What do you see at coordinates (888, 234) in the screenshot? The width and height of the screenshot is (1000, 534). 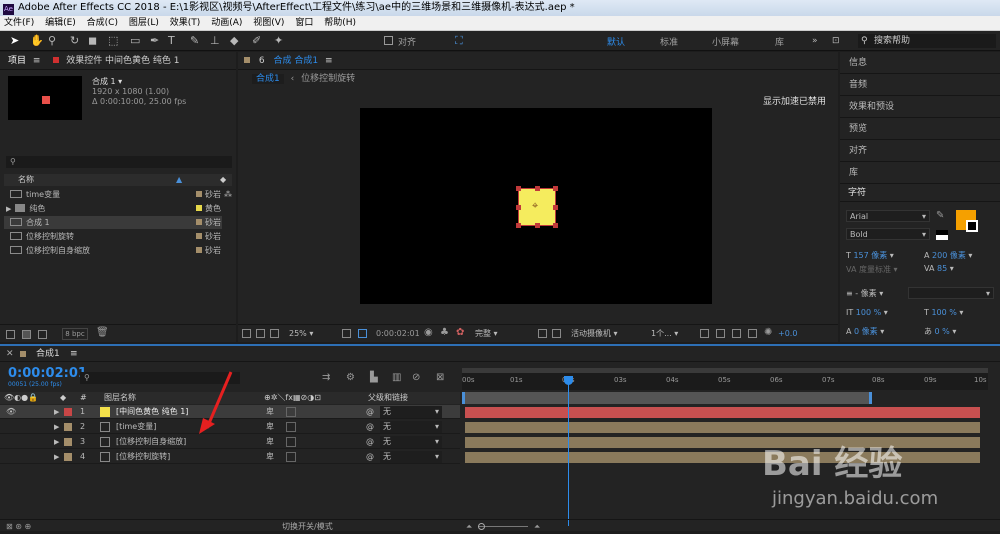 I see `font-style-dropdown: Bold ▾` at bounding box center [888, 234].